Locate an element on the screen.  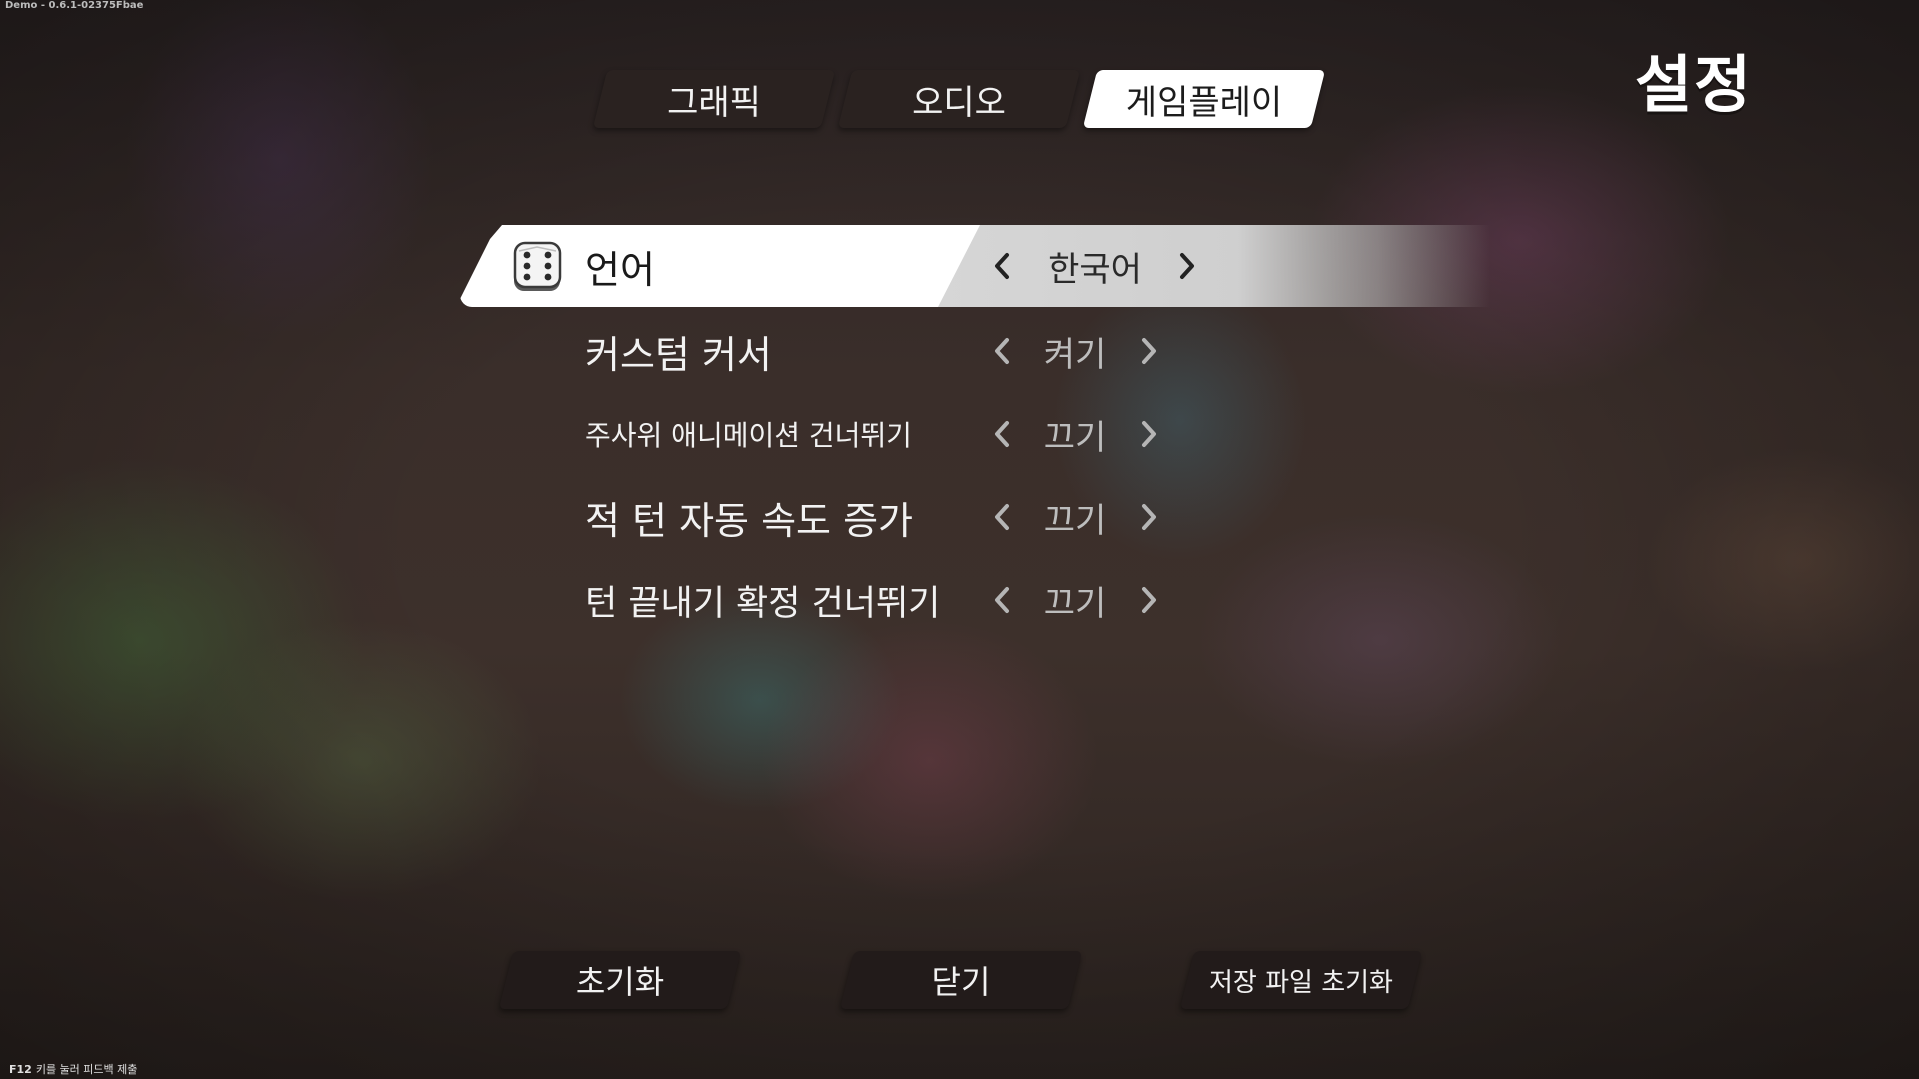
setting-row-language: 언어 한국어 is located at coordinates (959, 266).